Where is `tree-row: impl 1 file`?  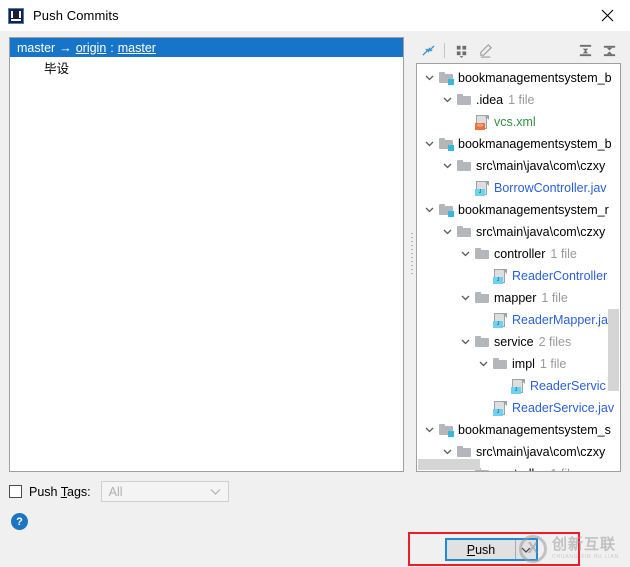 tree-row: impl 1 file is located at coordinates (518, 364).